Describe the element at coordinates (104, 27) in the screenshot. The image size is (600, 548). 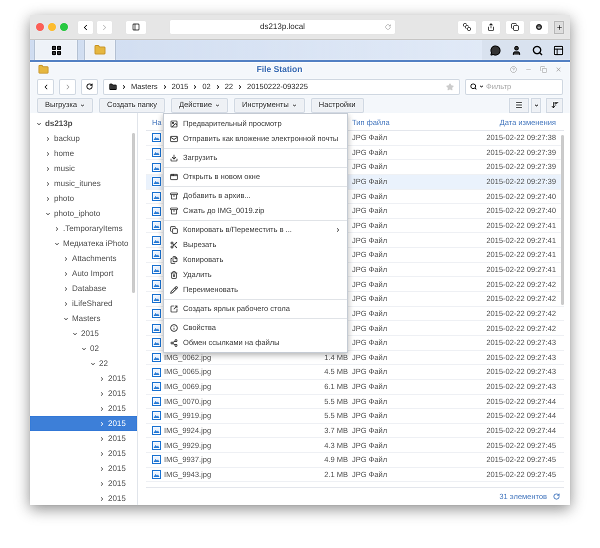
I see `chevron-right-icon` at that location.